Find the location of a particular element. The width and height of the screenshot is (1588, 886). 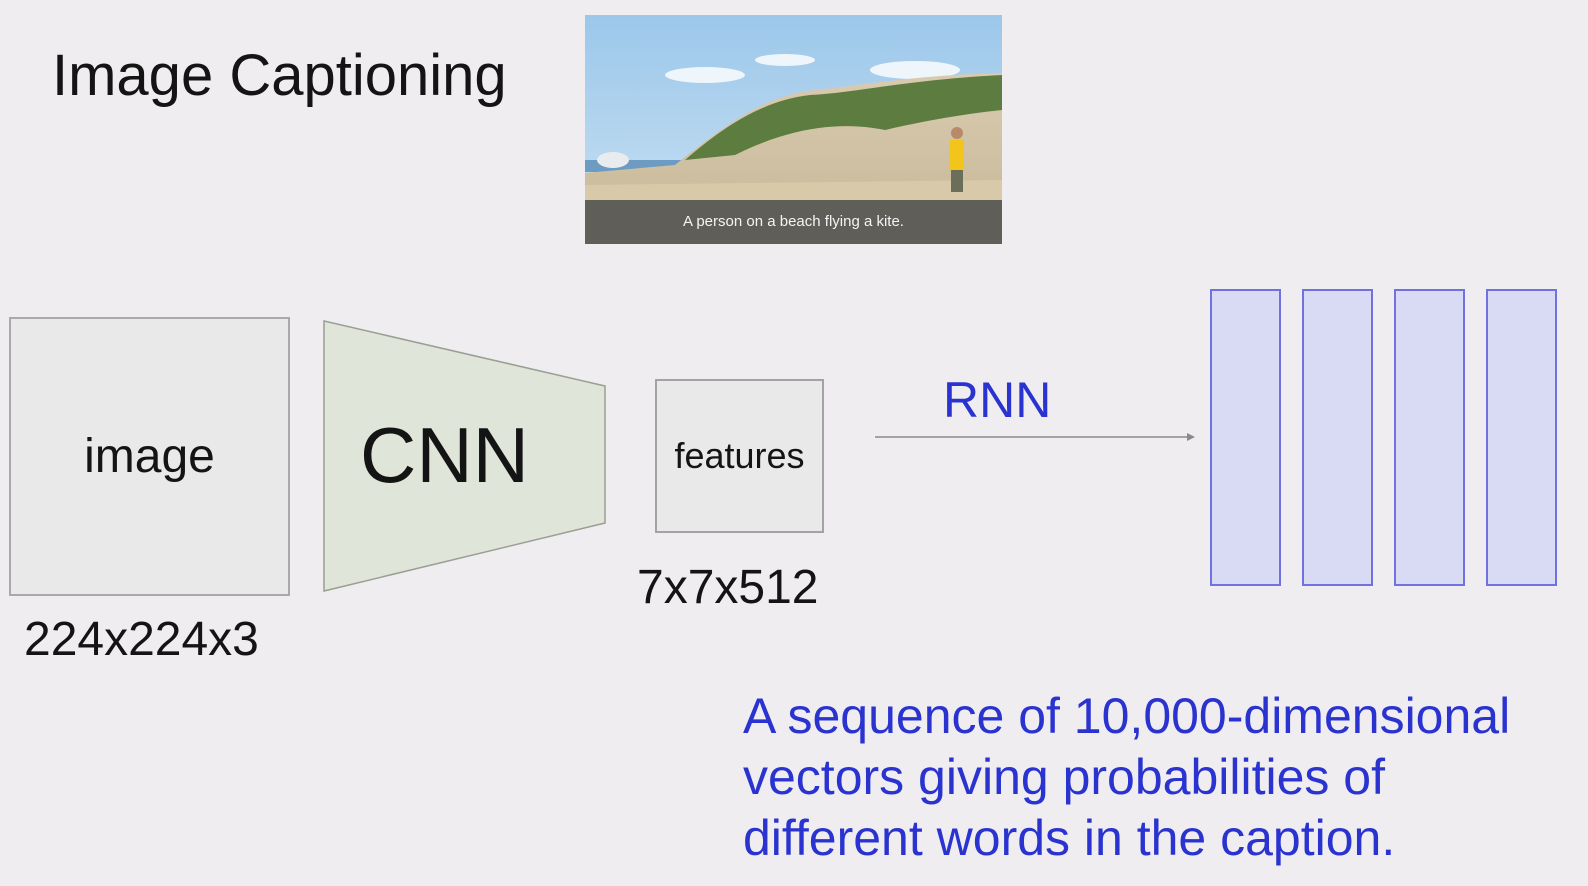

rnn-arrow is located at coordinates (1035, 437).